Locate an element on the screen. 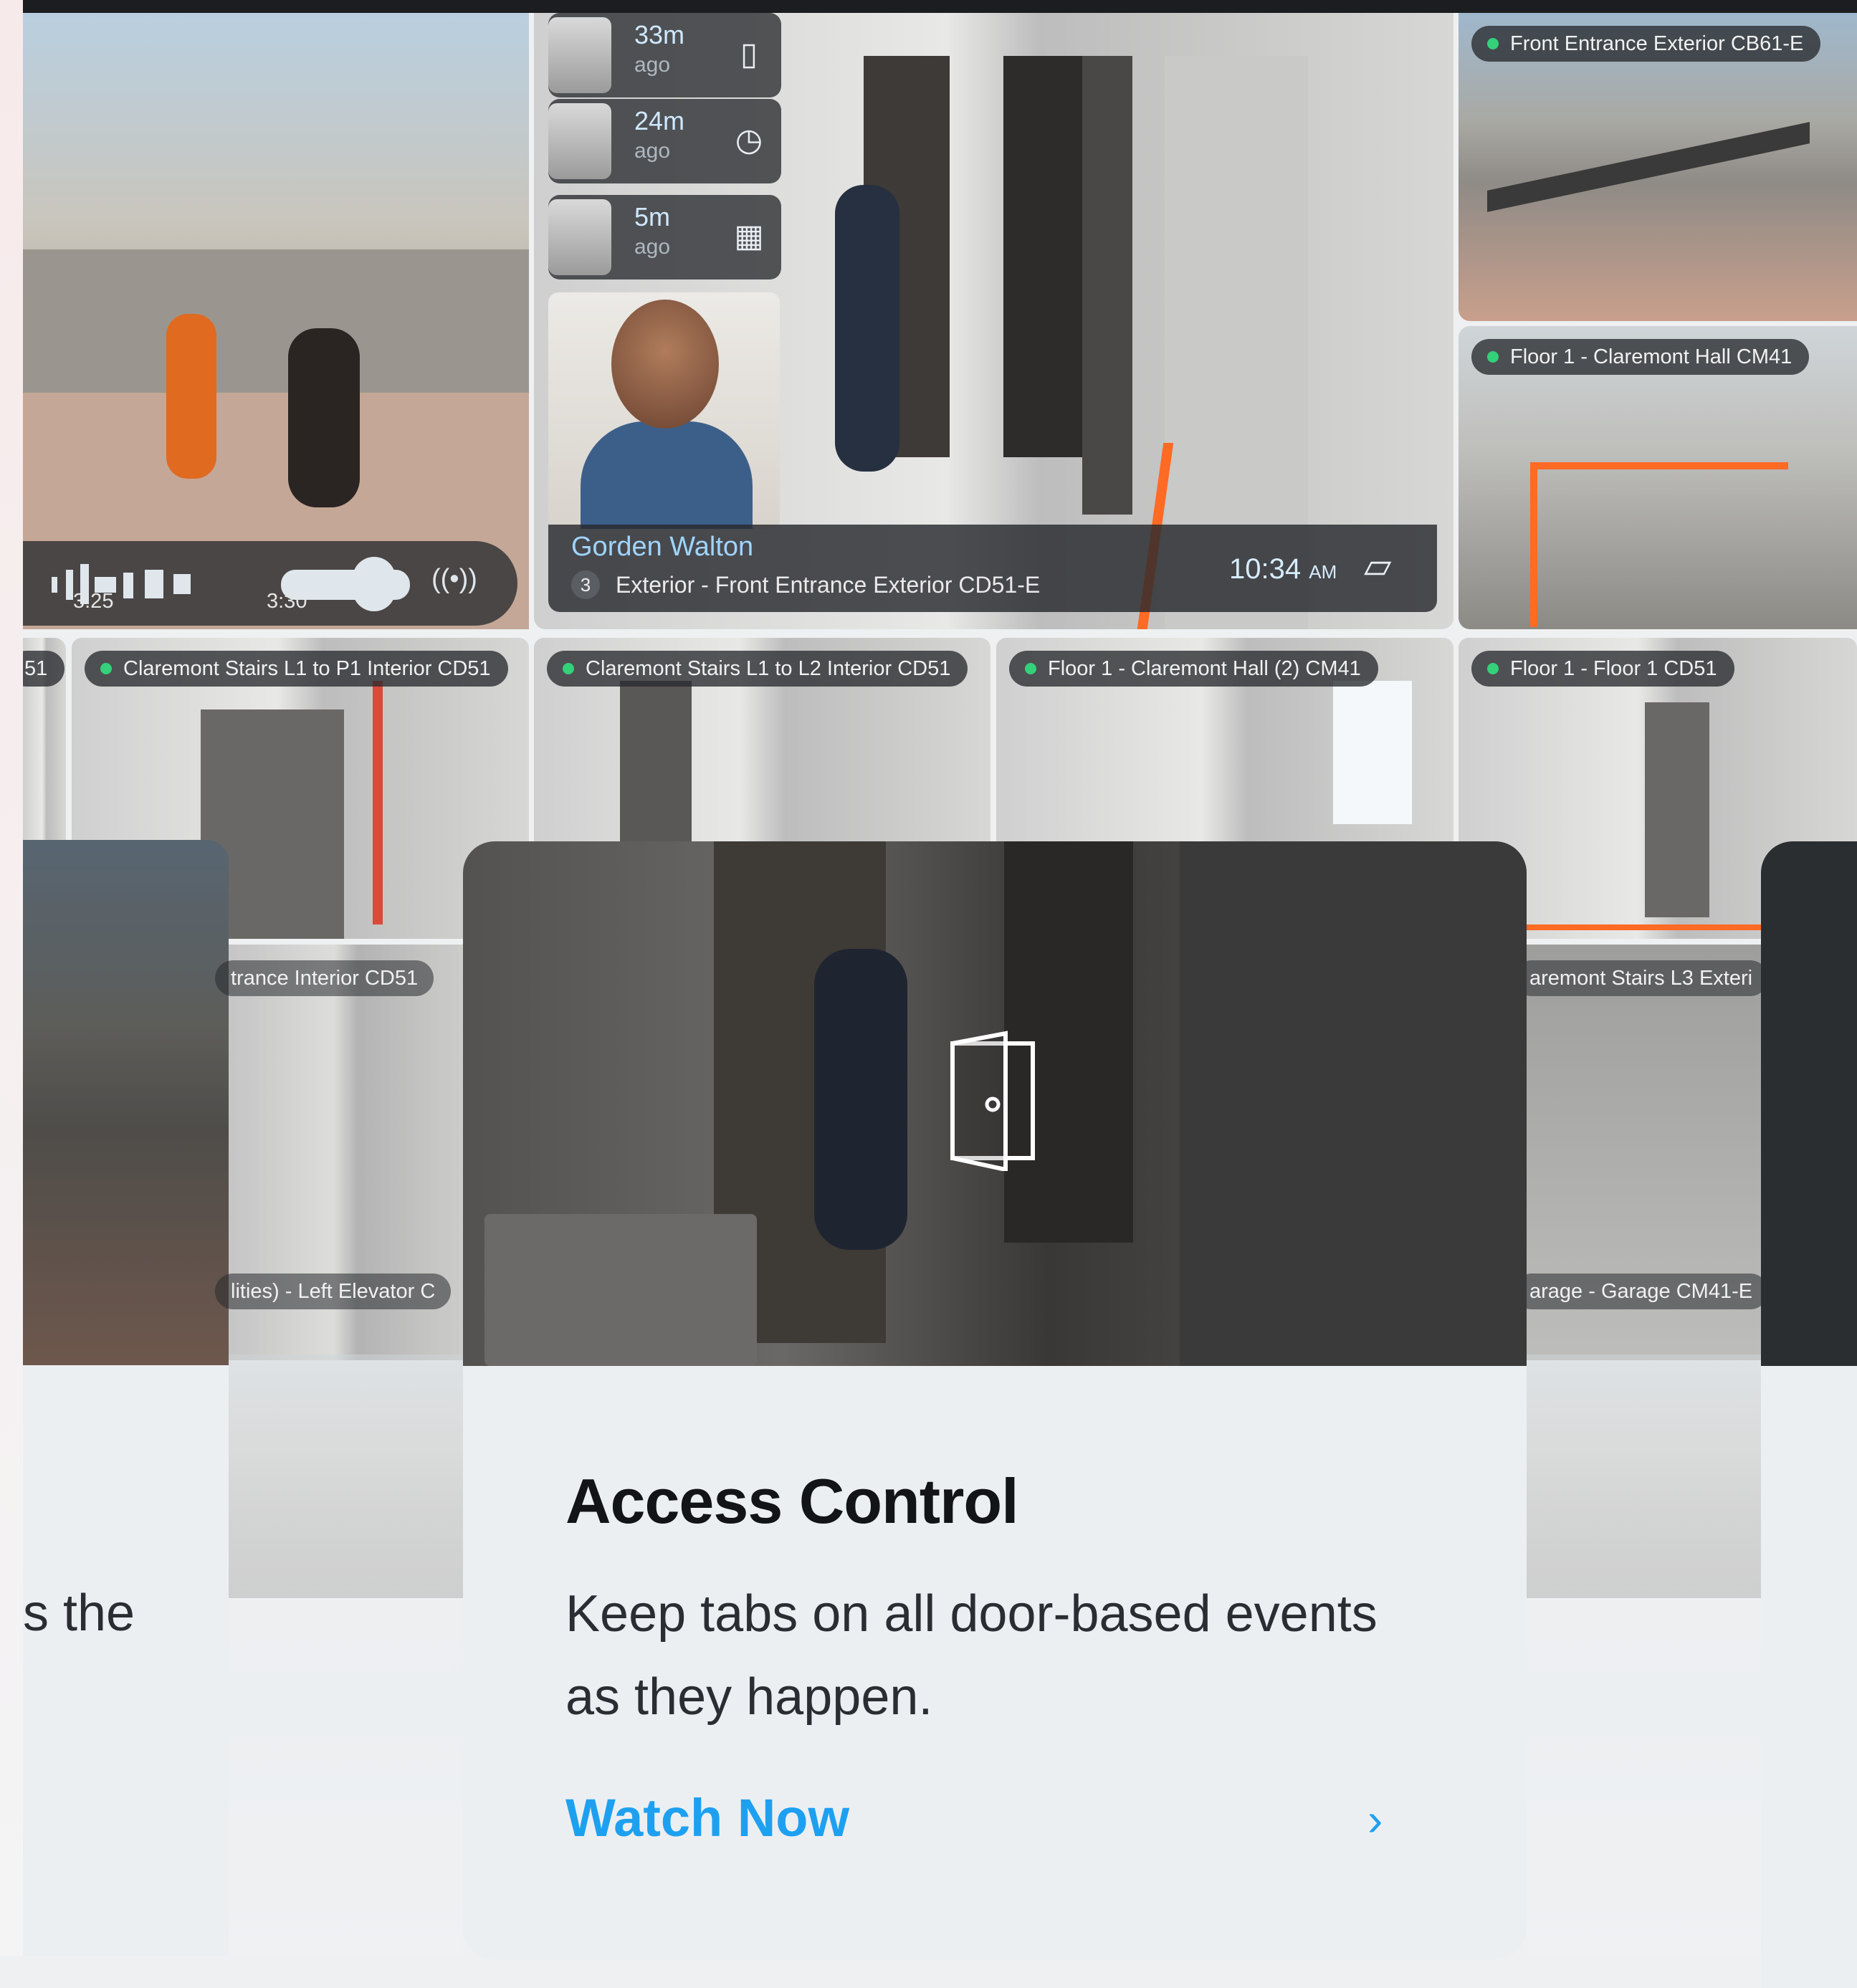 The height and width of the screenshot is (1988, 1857). person-name: Gorden Walton is located at coordinates (662, 547).